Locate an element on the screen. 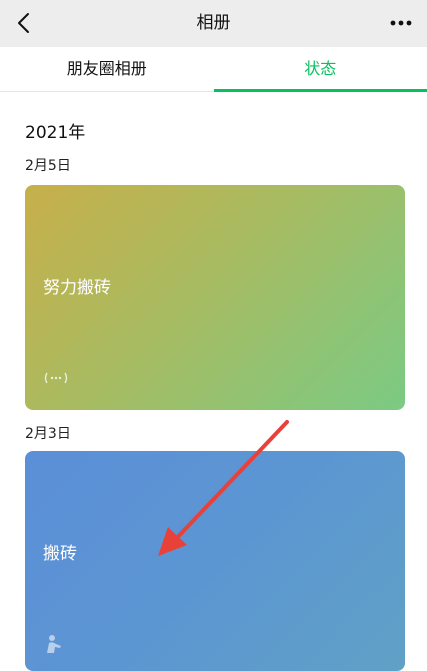 Image resolution: width=427 pixels, height=671 pixels. active-tab-indicator is located at coordinates (320, 90).